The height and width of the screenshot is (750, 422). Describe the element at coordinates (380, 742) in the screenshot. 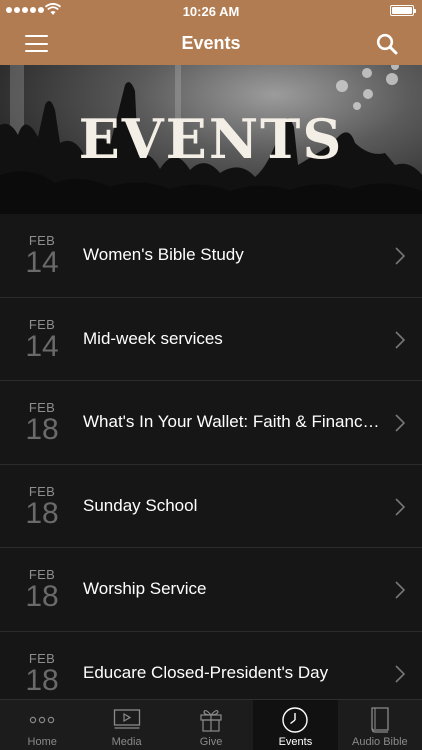

I see `tab-label: Audio Bible` at that location.